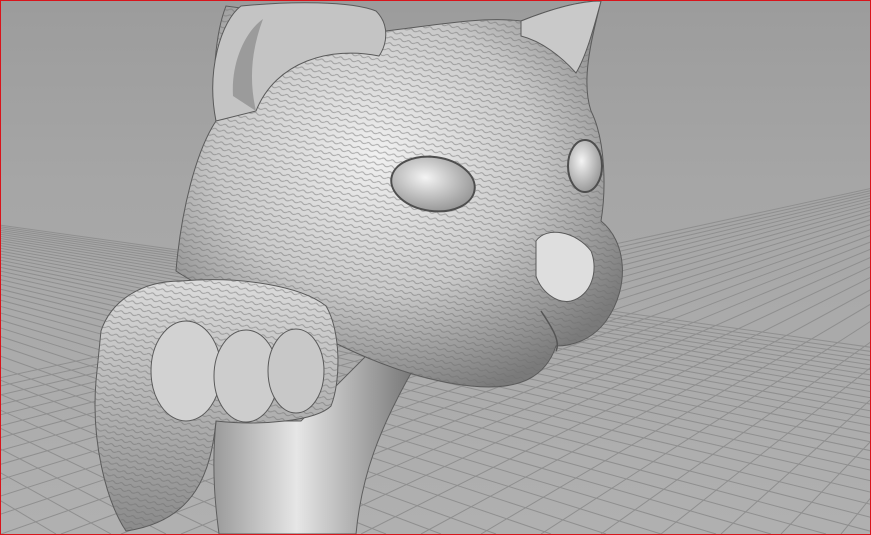 The width and height of the screenshot is (871, 535). I want to click on model-eye-right, so click(585, 166).